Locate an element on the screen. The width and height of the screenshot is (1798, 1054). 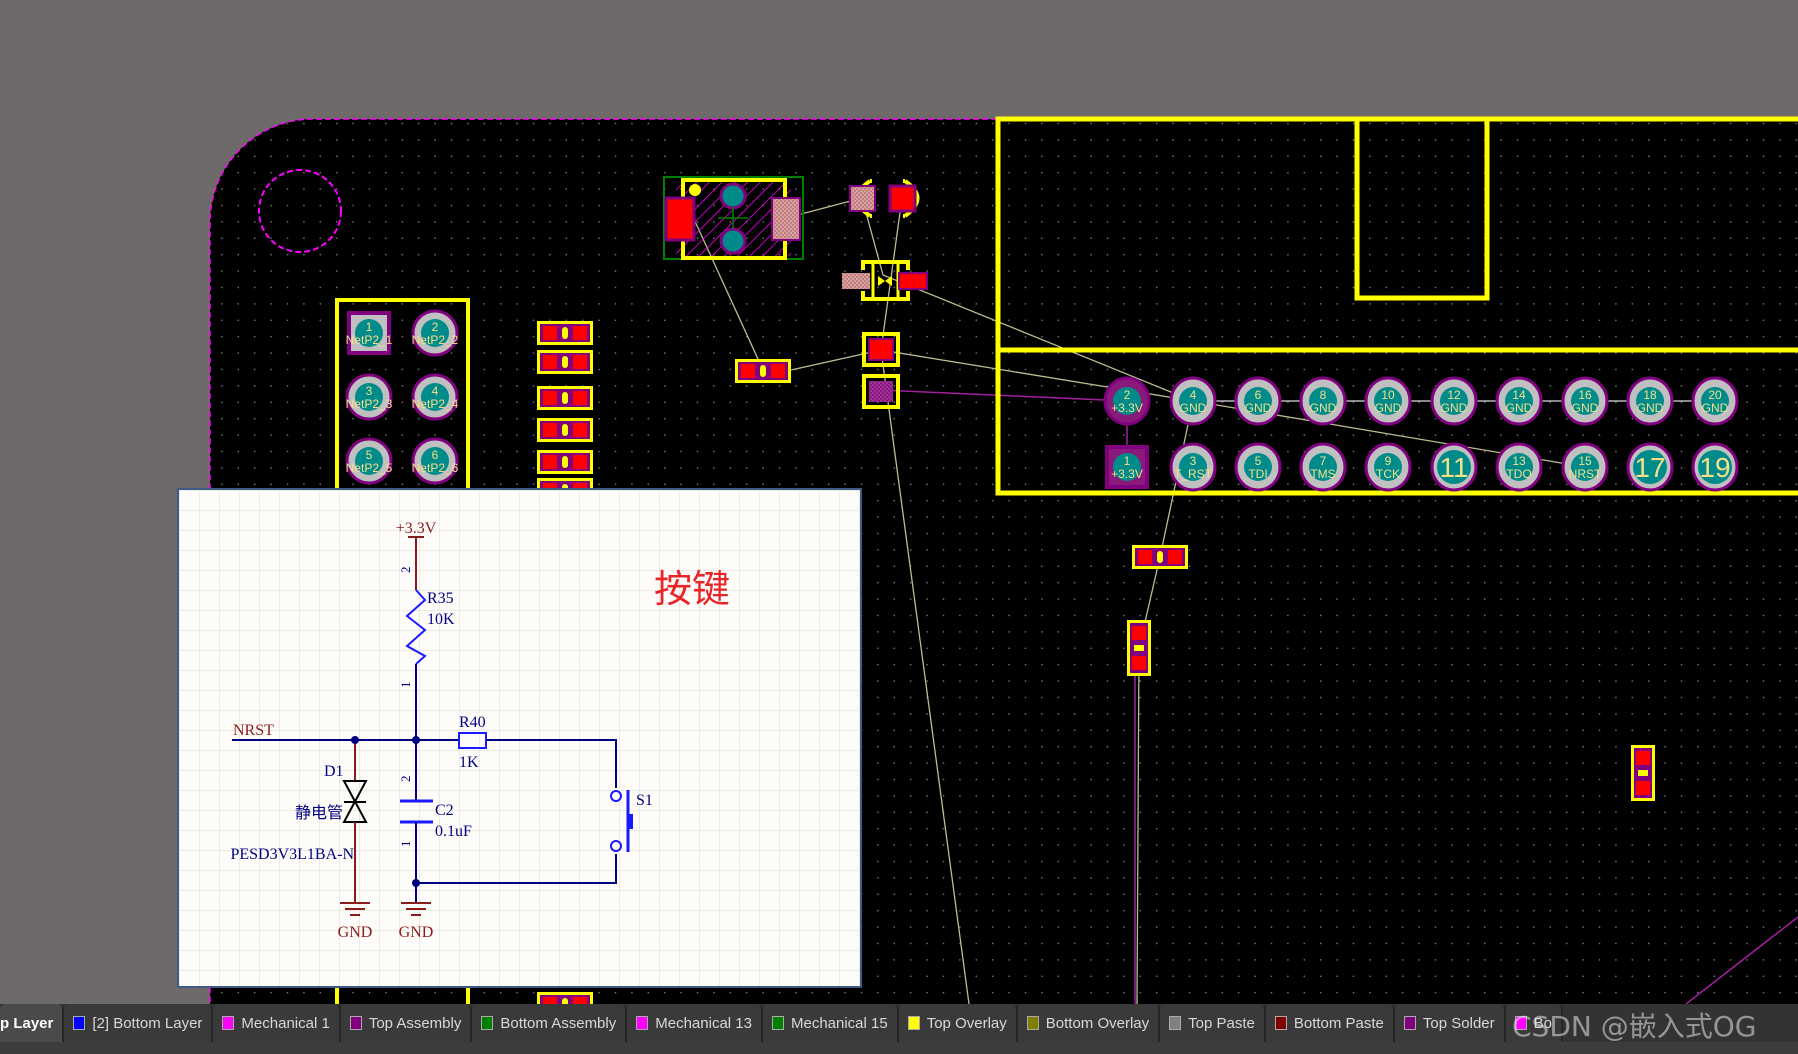
big-component is located at coordinates (733, 218).